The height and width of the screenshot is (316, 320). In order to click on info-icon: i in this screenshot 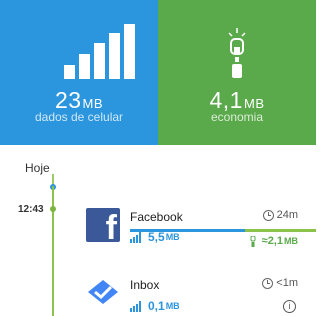, I will do `click(289, 306)`.